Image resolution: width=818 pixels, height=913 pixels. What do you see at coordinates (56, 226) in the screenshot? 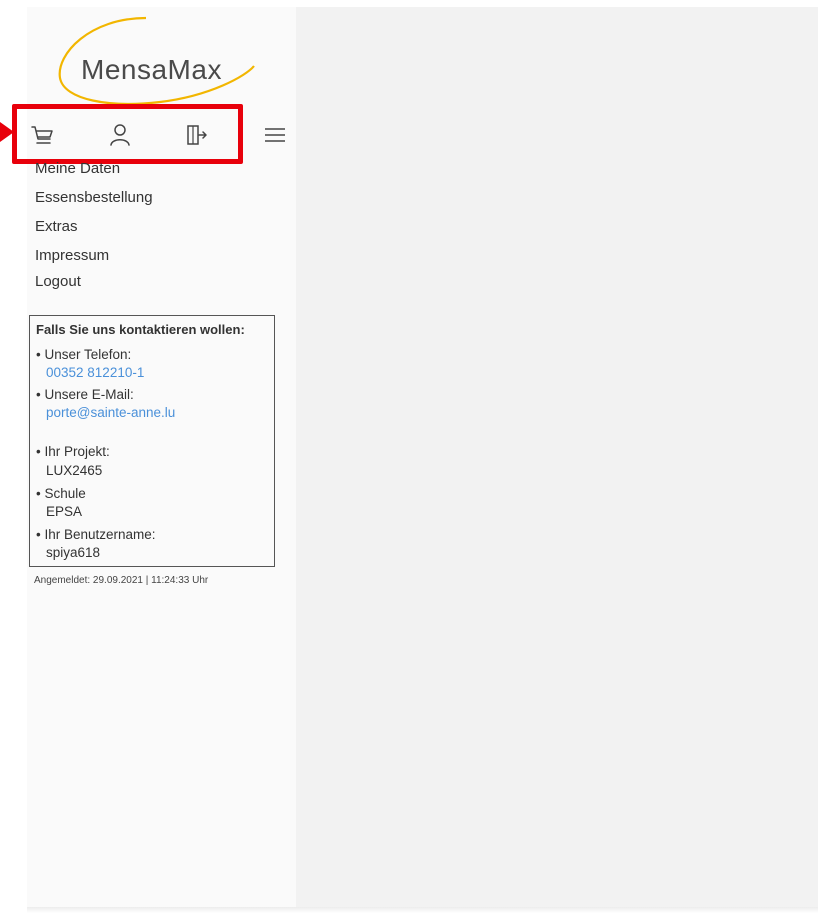
I see `menu-item-extras: Extras` at bounding box center [56, 226].